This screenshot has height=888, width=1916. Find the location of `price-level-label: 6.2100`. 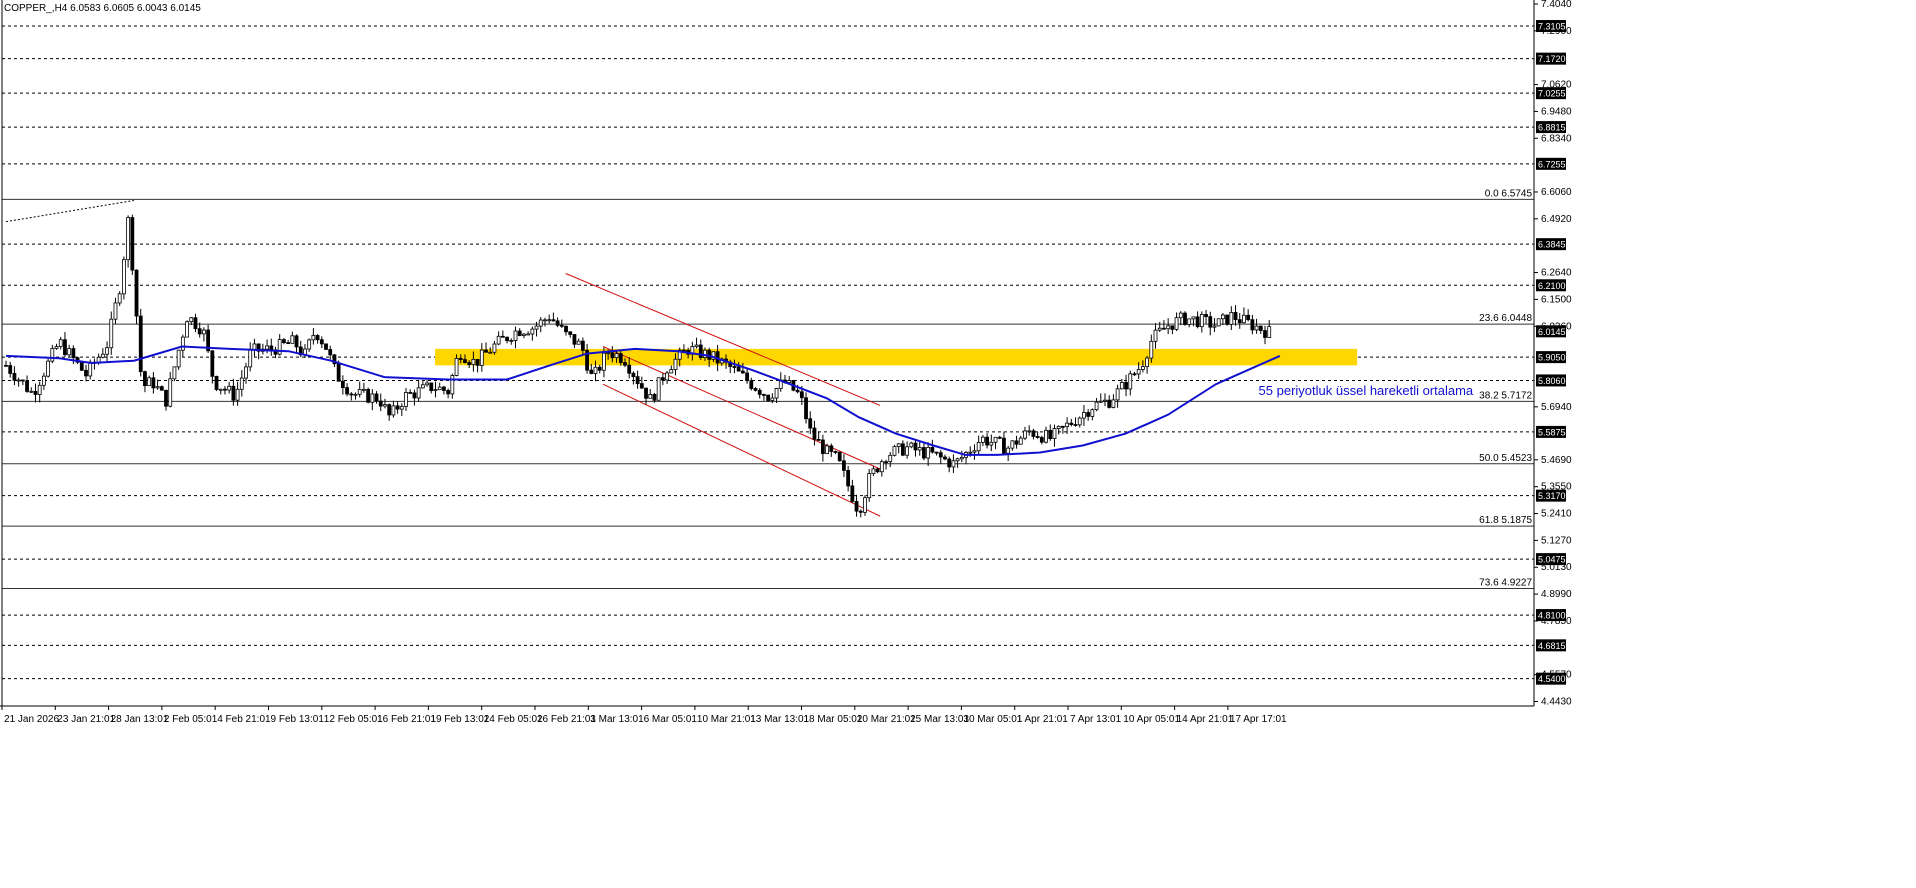

price-level-label: 6.2100 is located at coordinates (1552, 286).